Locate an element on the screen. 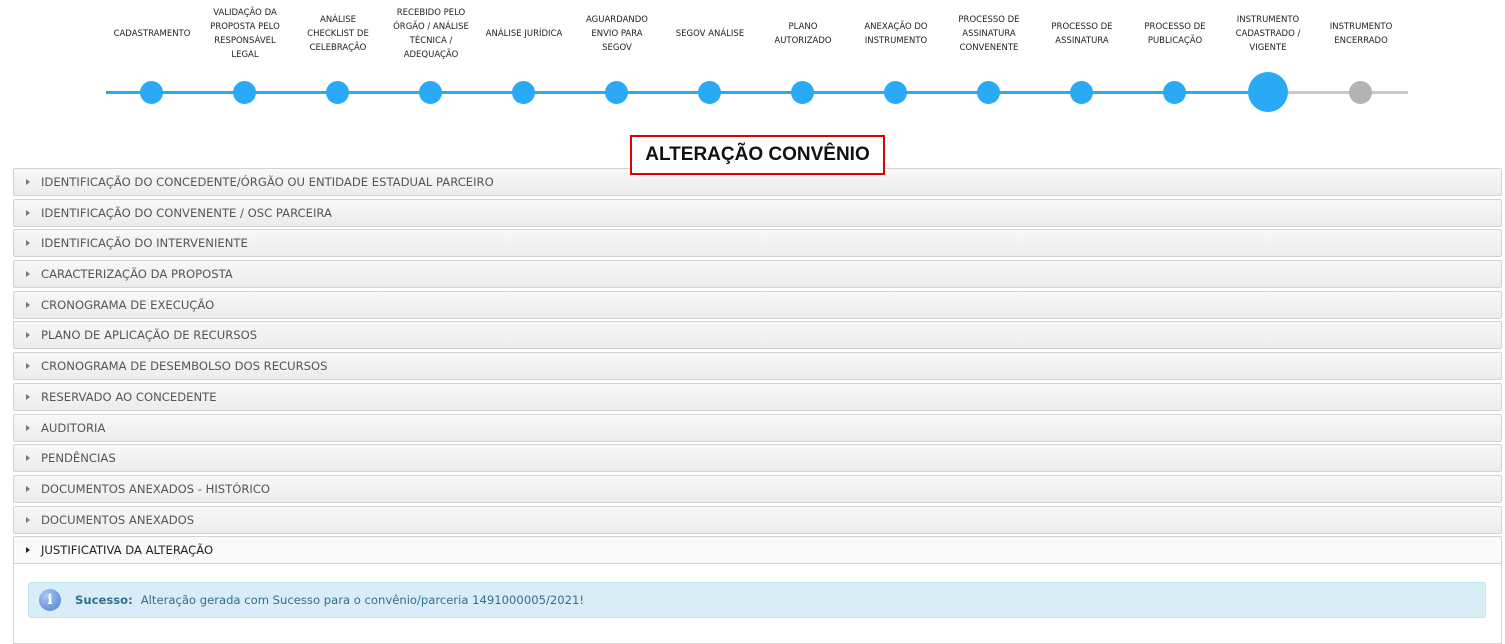 The width and height of the screenshot is (1505, 644). step-label: INSTRUMENTO ENCERRADO is located at coordinates (1361, 34).